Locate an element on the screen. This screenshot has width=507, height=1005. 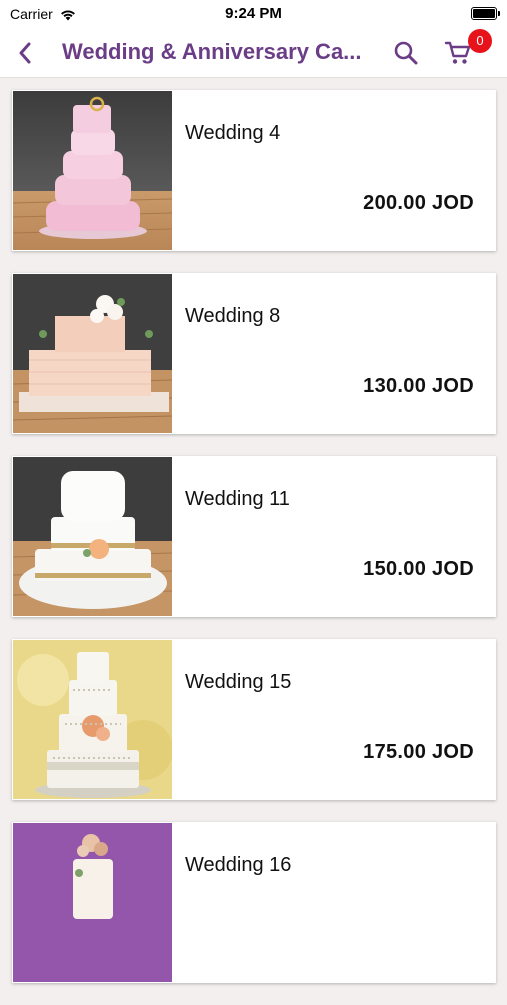
search-icon is located at coordinates (406, 53).